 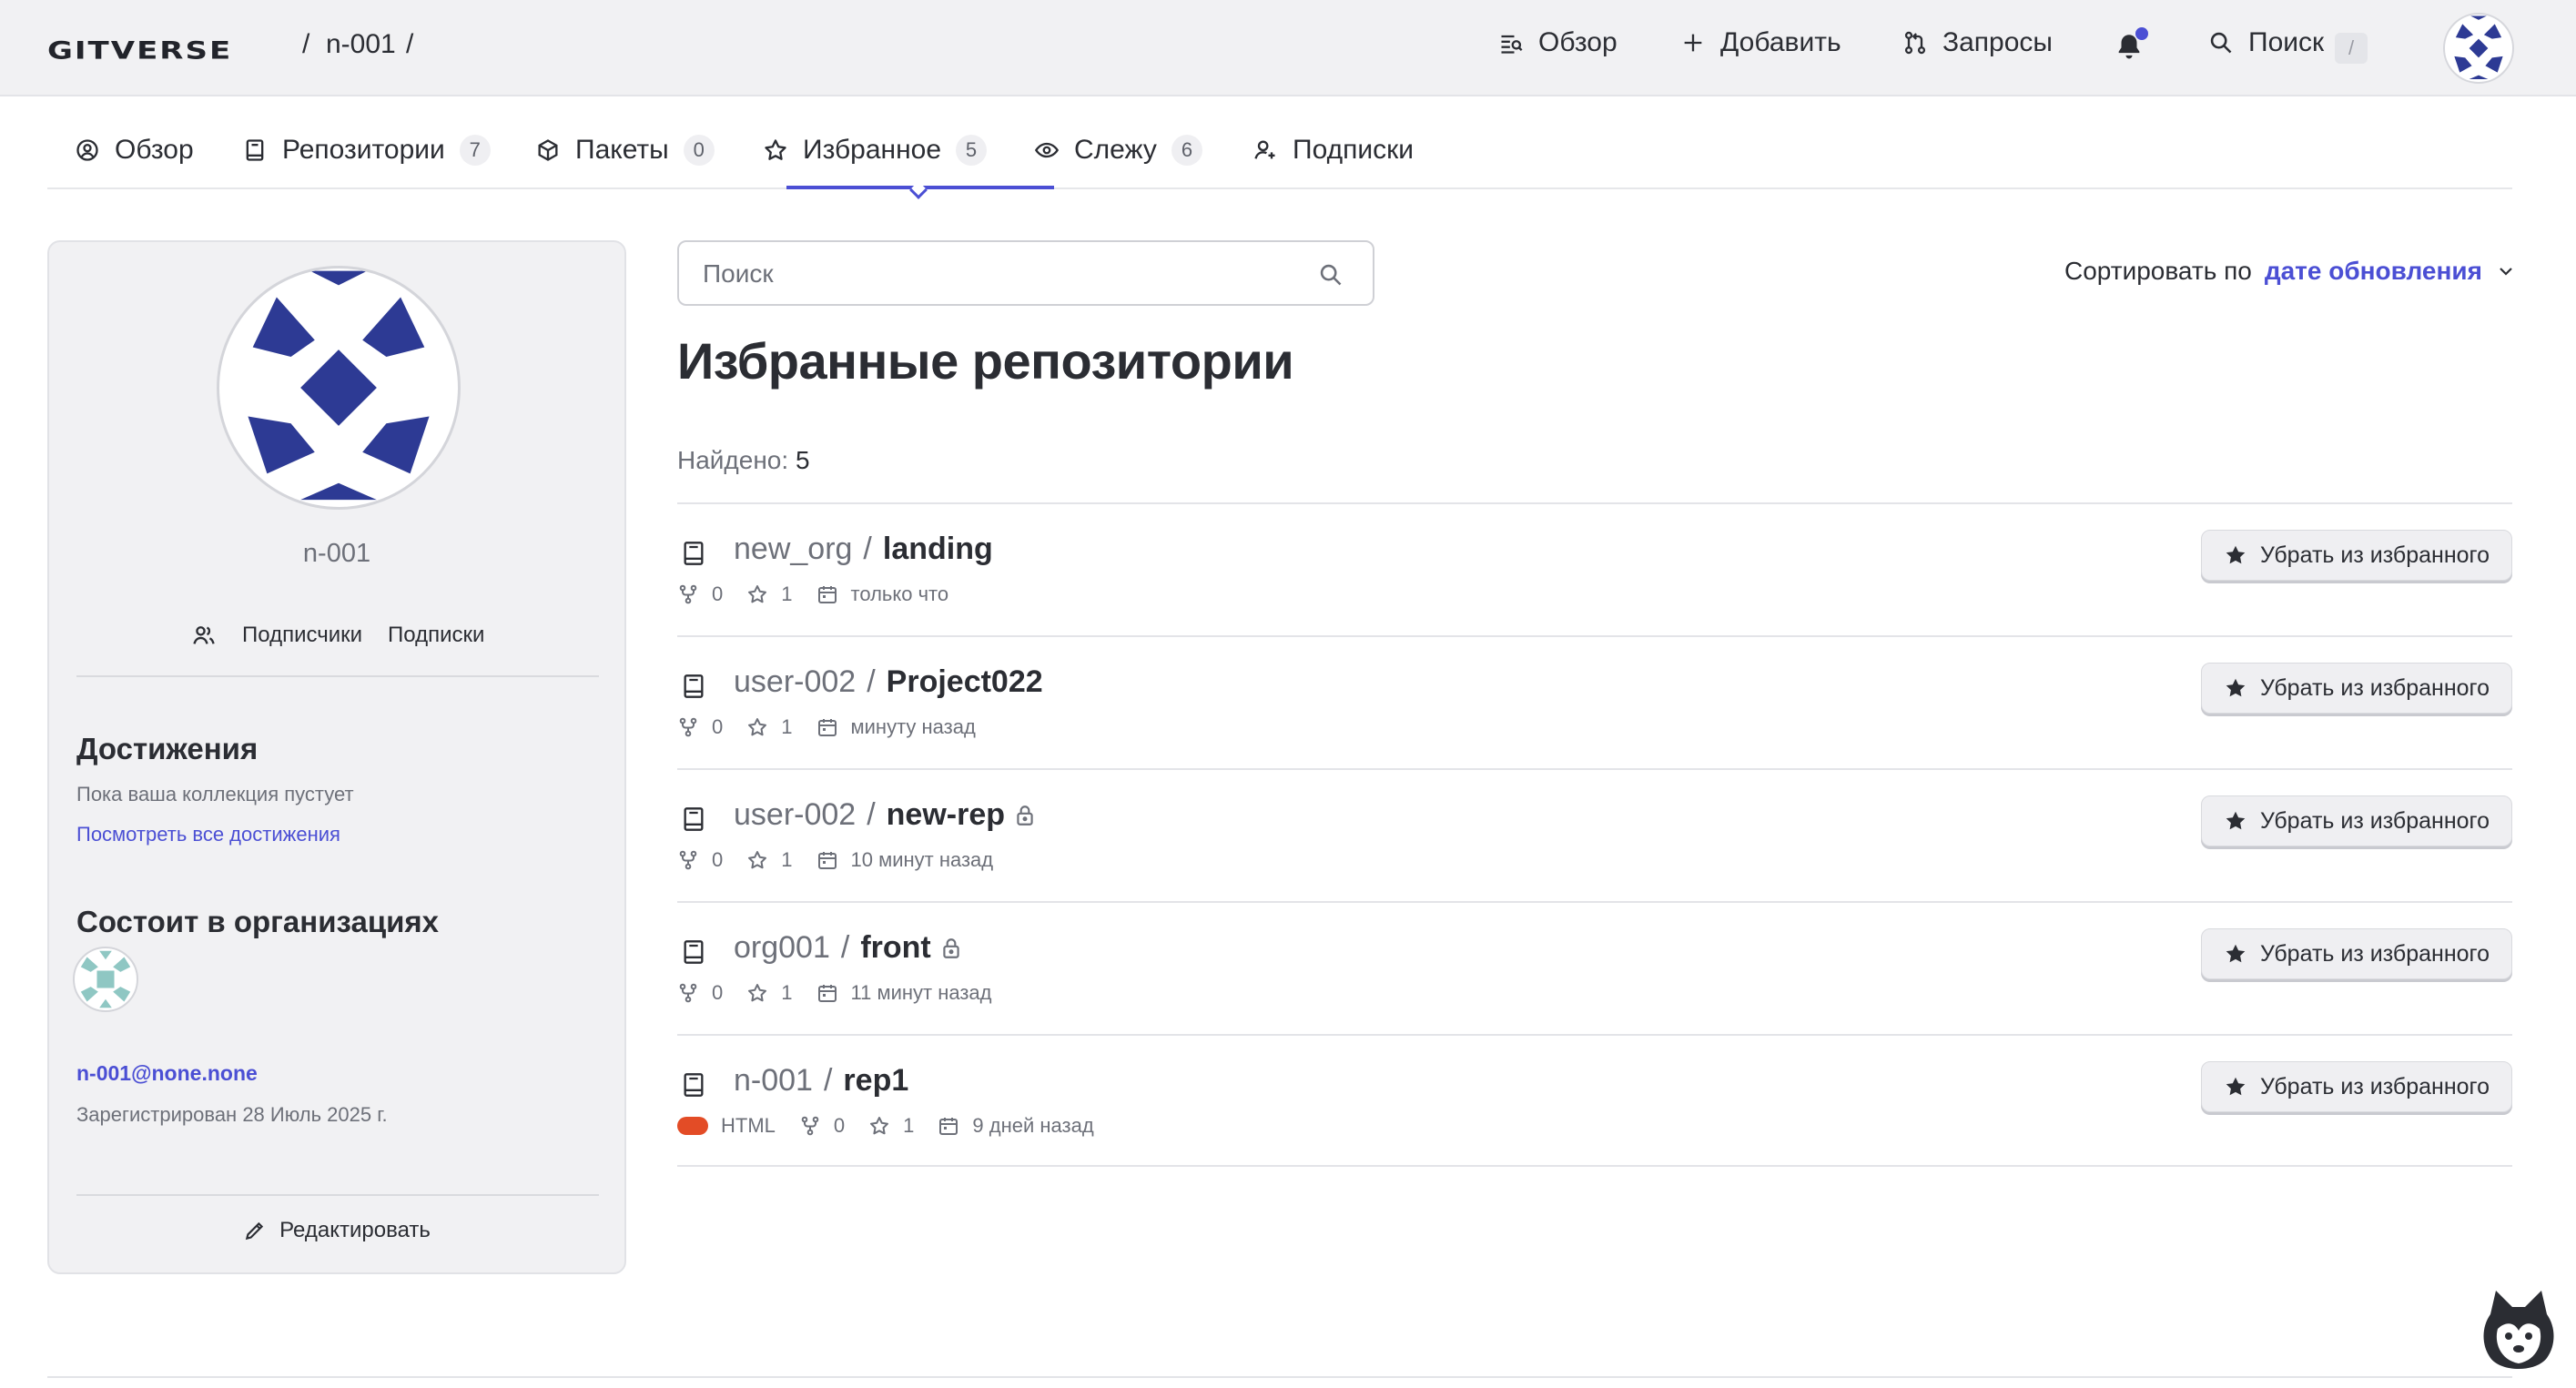 What do you see at coordinates (204, 635) in the screenshot?
I see `people-icon` at bounding box center [204, 635].